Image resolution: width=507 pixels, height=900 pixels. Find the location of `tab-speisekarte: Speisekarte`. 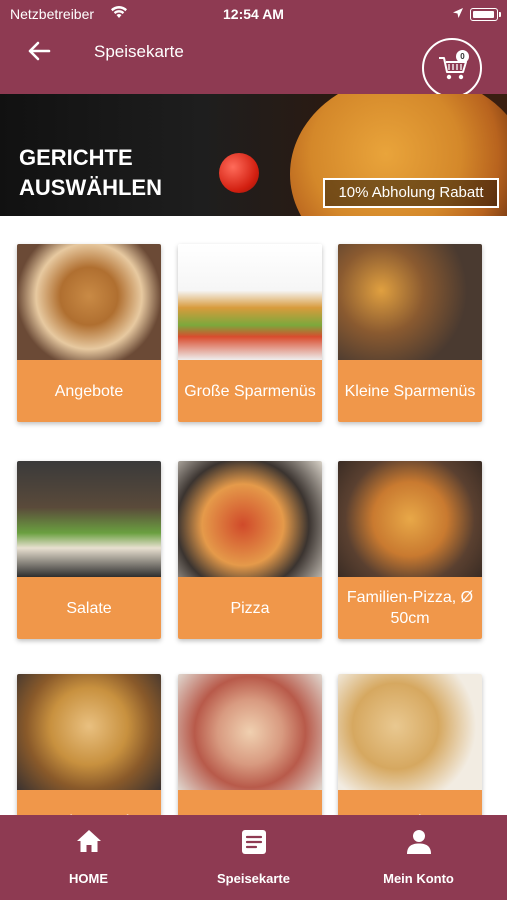

tab-speisekarte: Speisekarte is located at coordinates (253, 857).